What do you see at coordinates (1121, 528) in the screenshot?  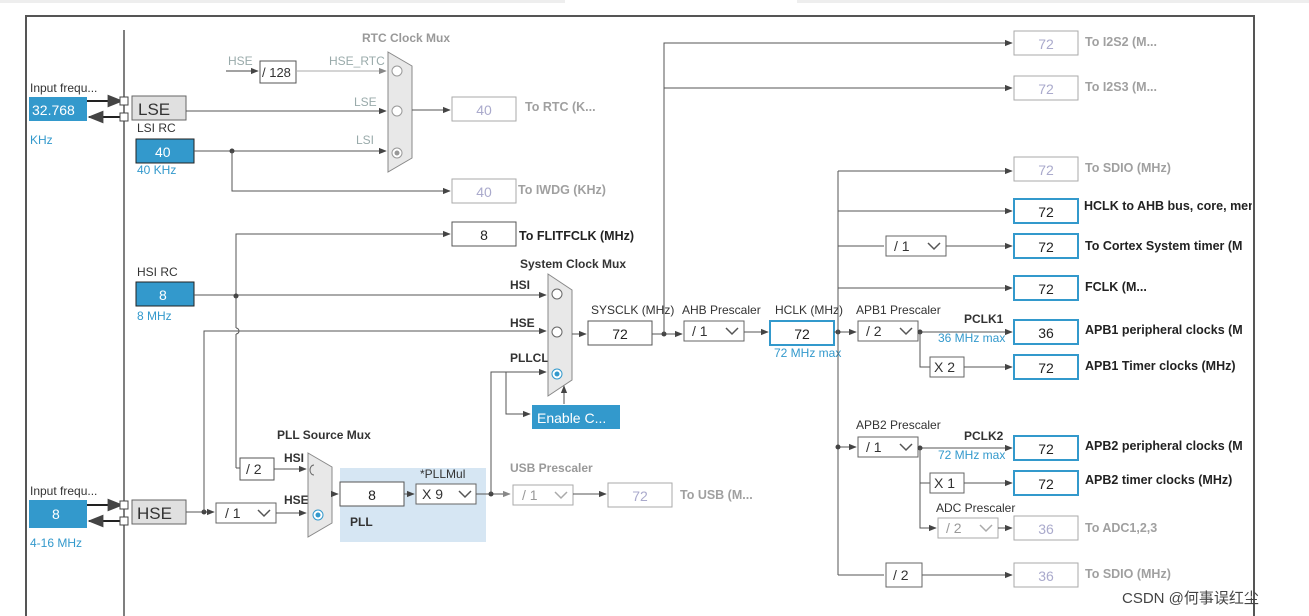 I see `adc-output-label: To ADC1,2,3` at bounding box center [1121, 528].